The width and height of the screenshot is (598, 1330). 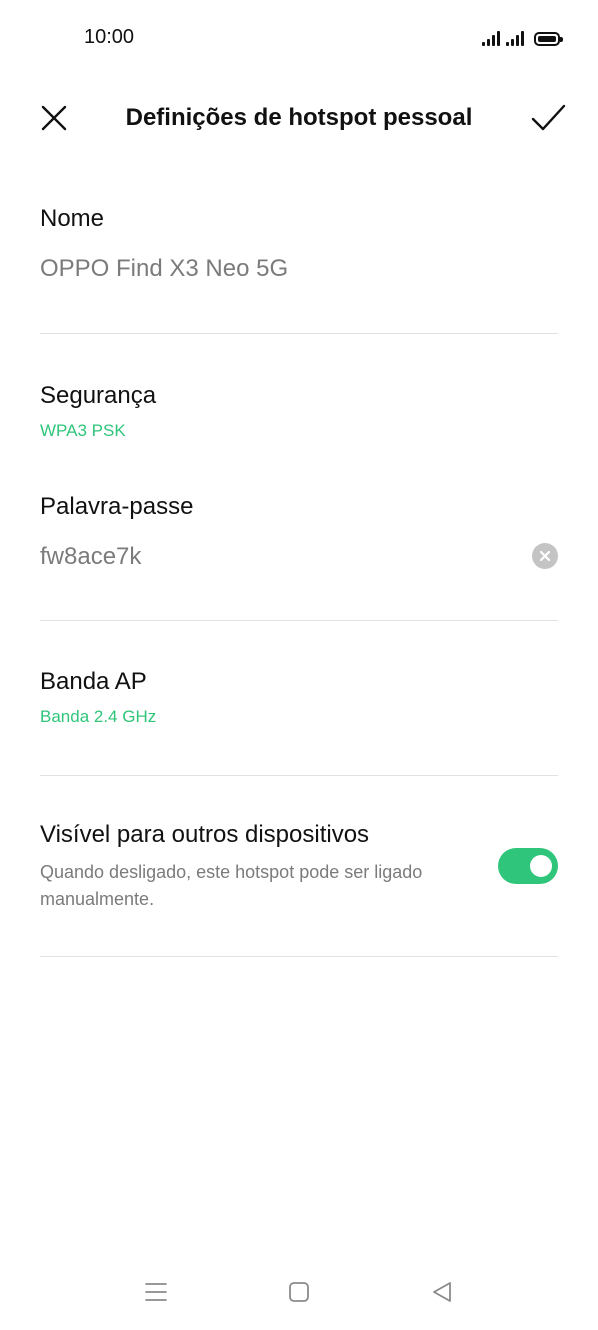 I want to click on password-label: Palavra-passe, so click(x=117, y=506).